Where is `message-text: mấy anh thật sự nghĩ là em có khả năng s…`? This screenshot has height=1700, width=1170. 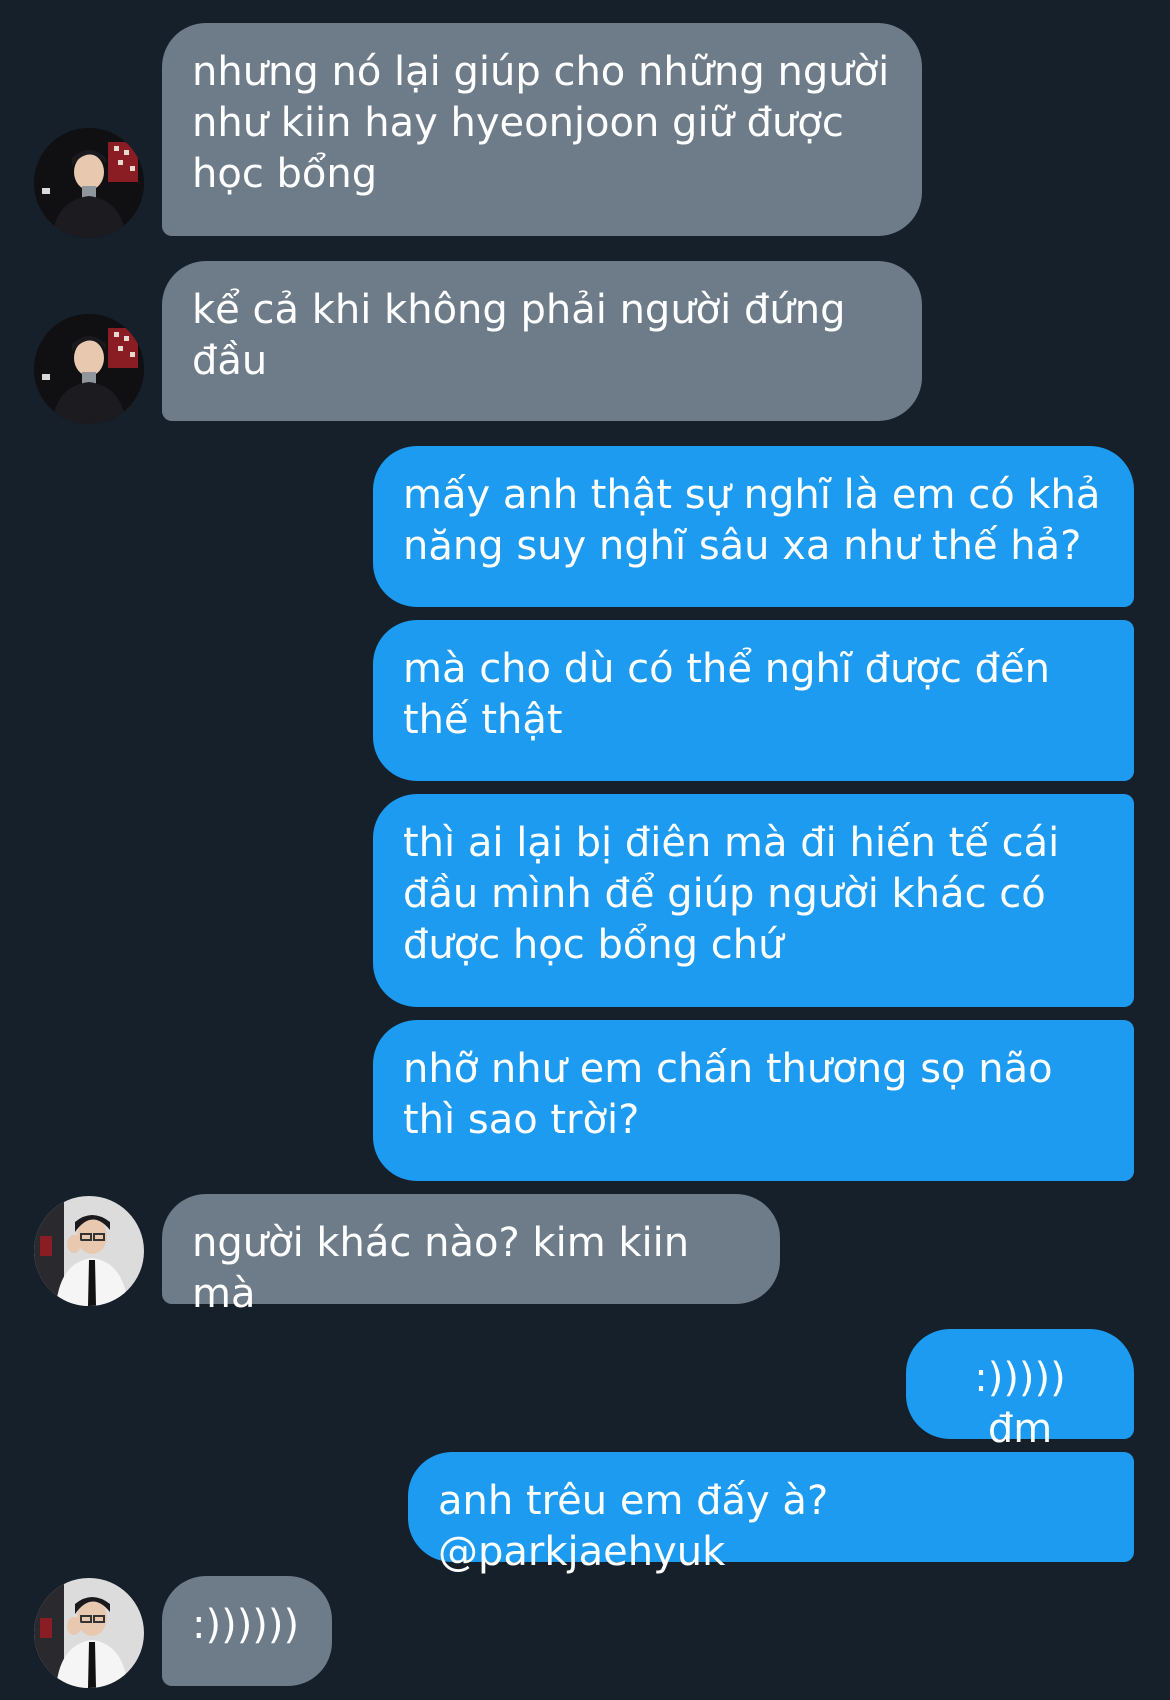
message-text: mấy anh thật sự nghĩ là em có khả năng s… is located at coordinates (752, 520).